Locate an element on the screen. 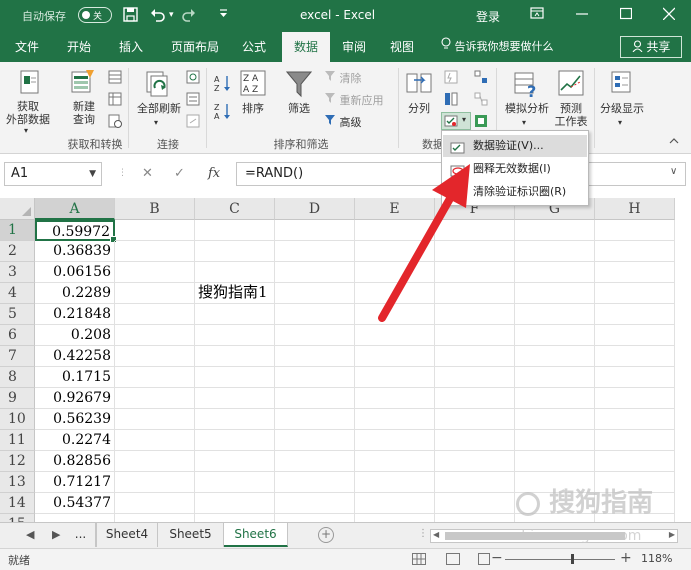 The height and width of the screenshot is (570, 691). row-header: 13 is located at coordinates (17, 482).